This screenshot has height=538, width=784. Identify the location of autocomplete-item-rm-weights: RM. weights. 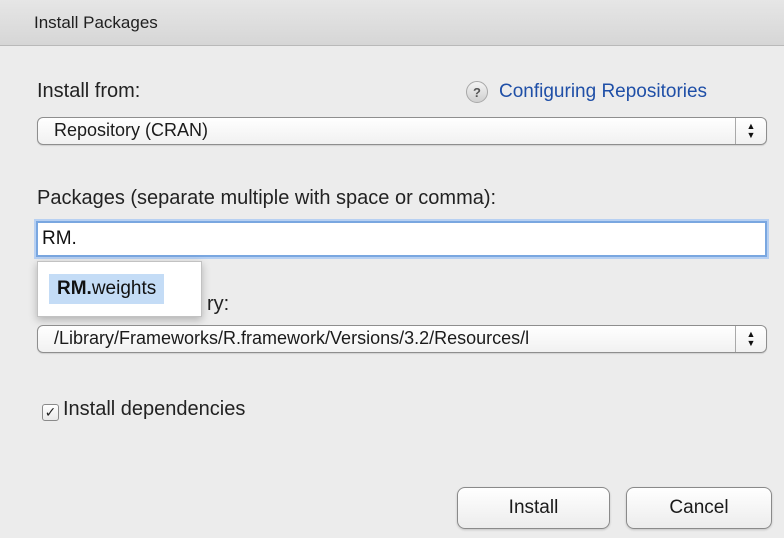
(107, 289).